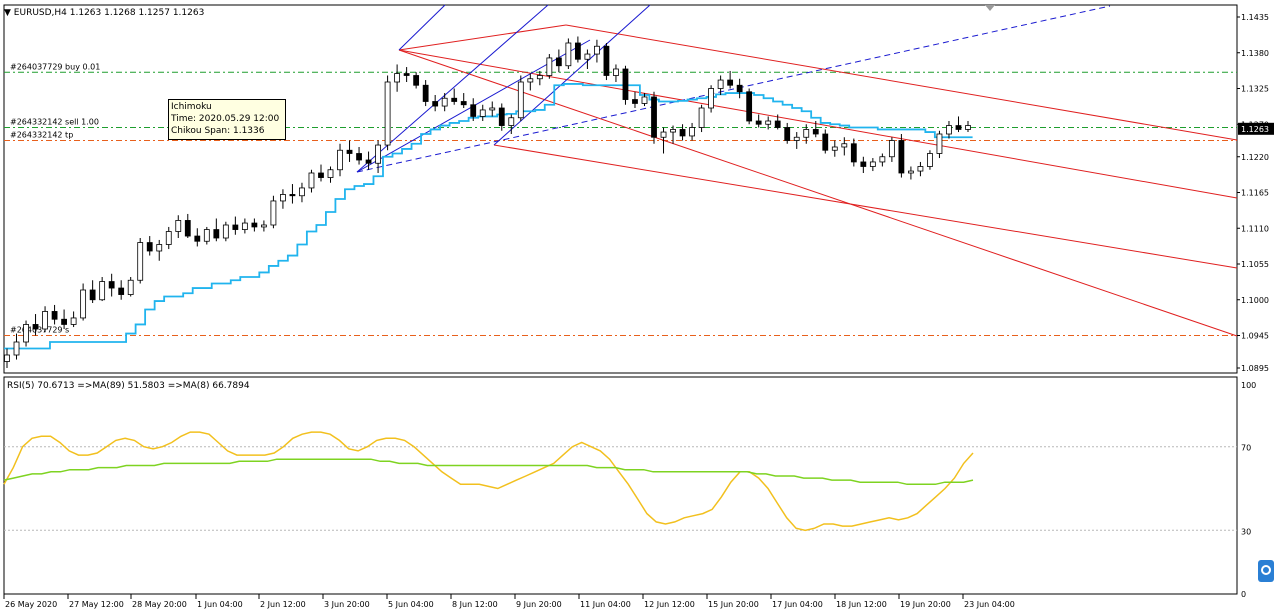 The width and height of the screenshot is (1275, 616). I want to click on red-channel-line, so click(901, 82).